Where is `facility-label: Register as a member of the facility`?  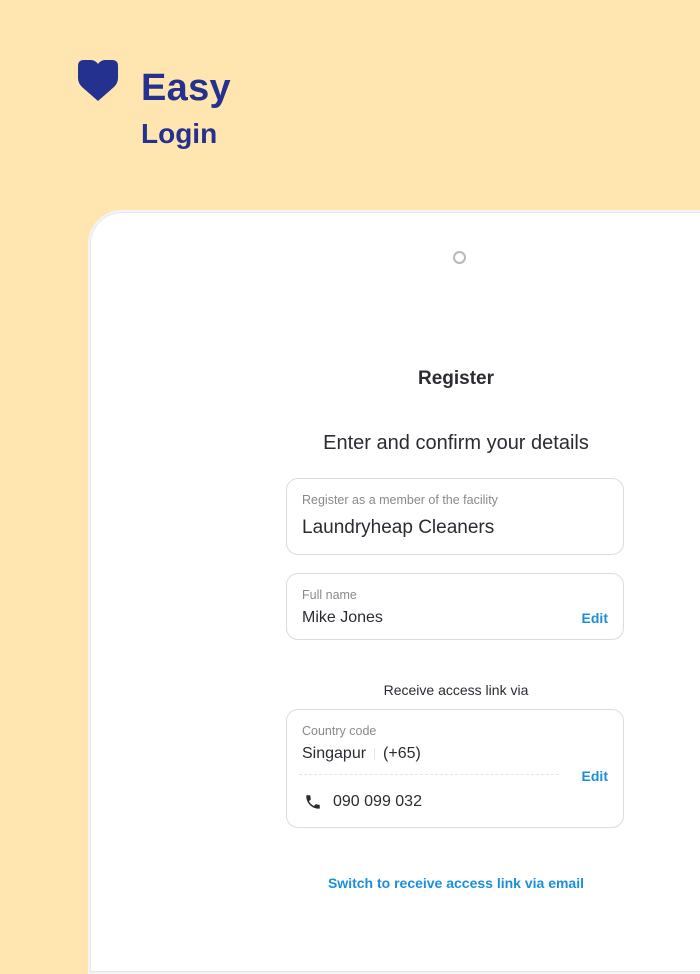
facility-label: Register as a member of the facility is located at coordinates (400, 500).